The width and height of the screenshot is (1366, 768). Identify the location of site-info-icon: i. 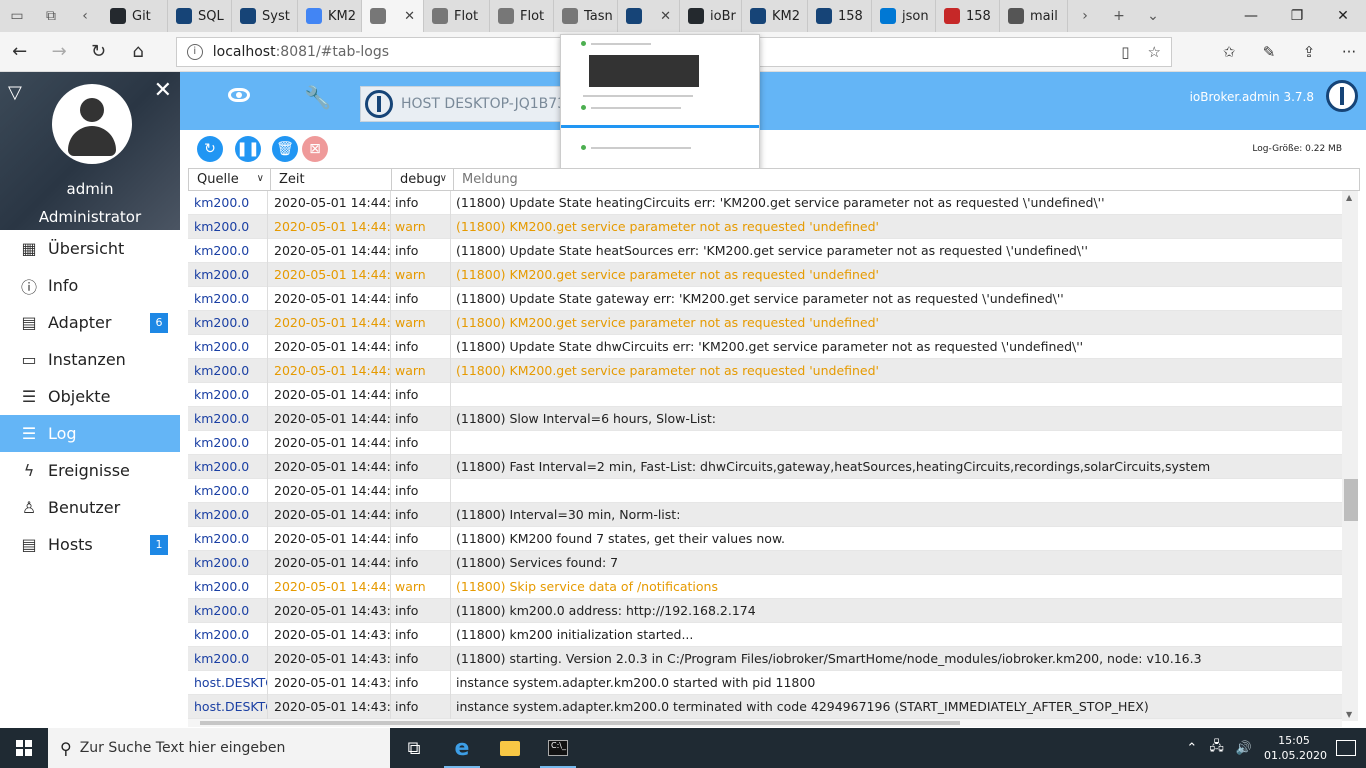
(194, 51).